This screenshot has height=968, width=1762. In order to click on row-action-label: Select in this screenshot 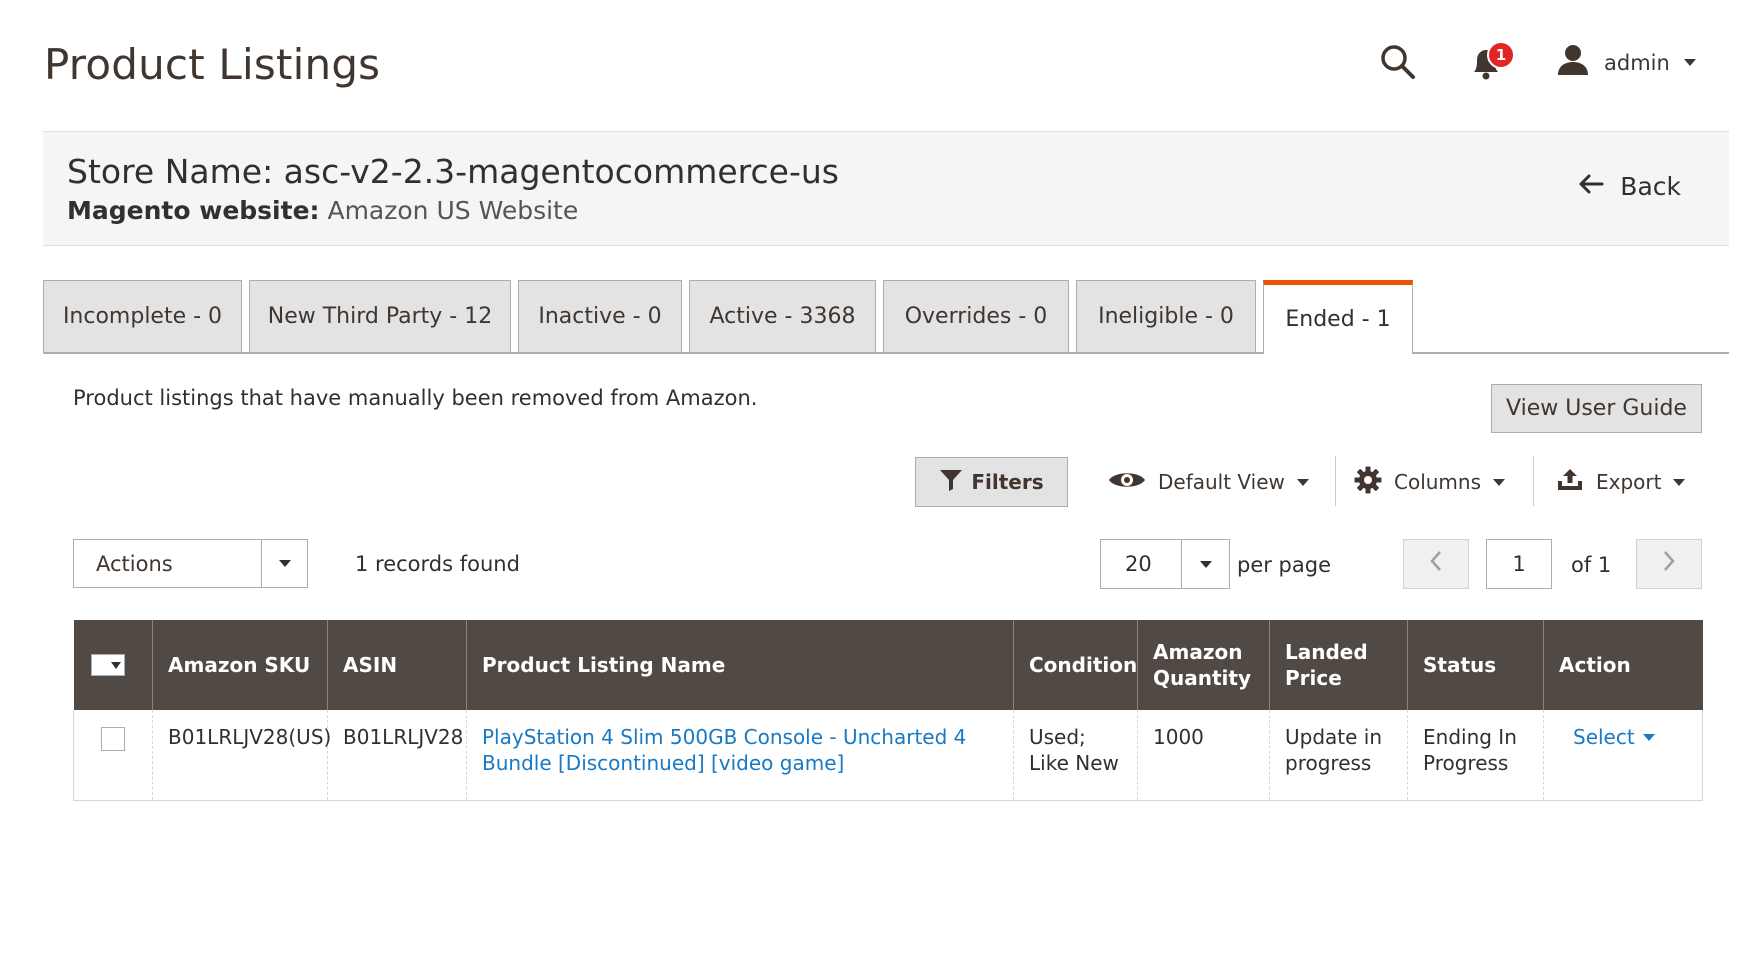, I will do `click(1604, 737)`.